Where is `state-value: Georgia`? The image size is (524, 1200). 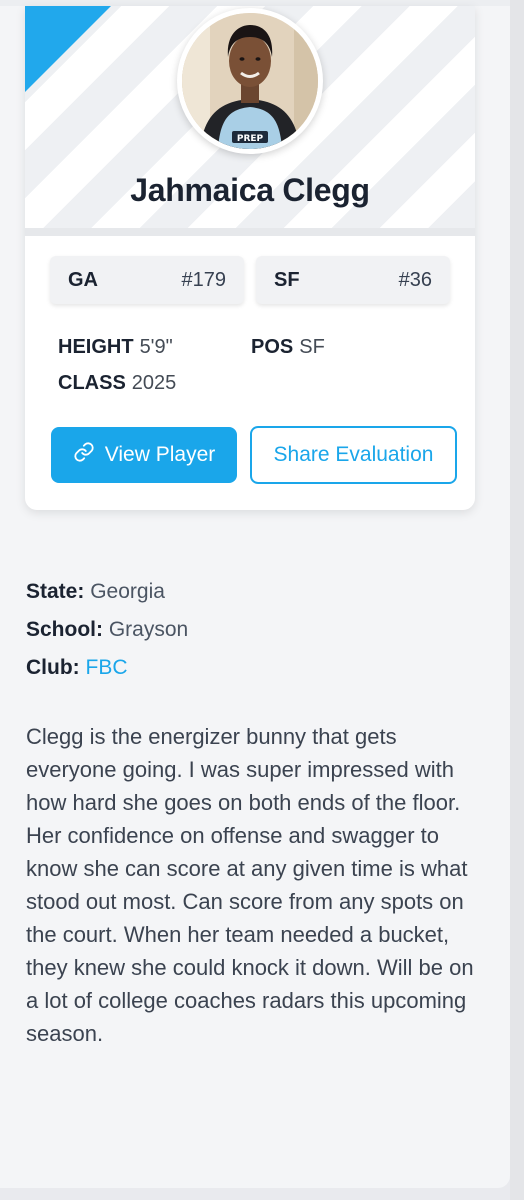
state-value: Georgia is located at coordinates (127, 591).